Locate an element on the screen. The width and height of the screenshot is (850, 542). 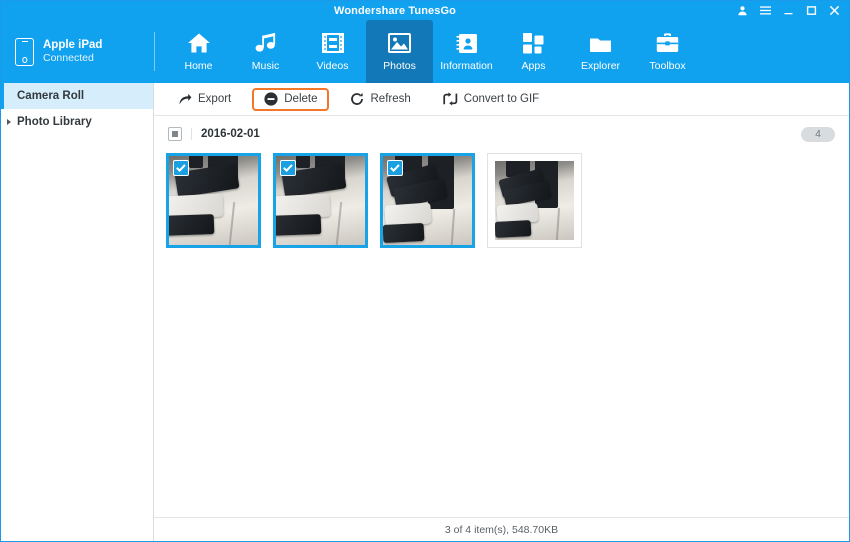
maximize-button is located at coordinates (811, 10).